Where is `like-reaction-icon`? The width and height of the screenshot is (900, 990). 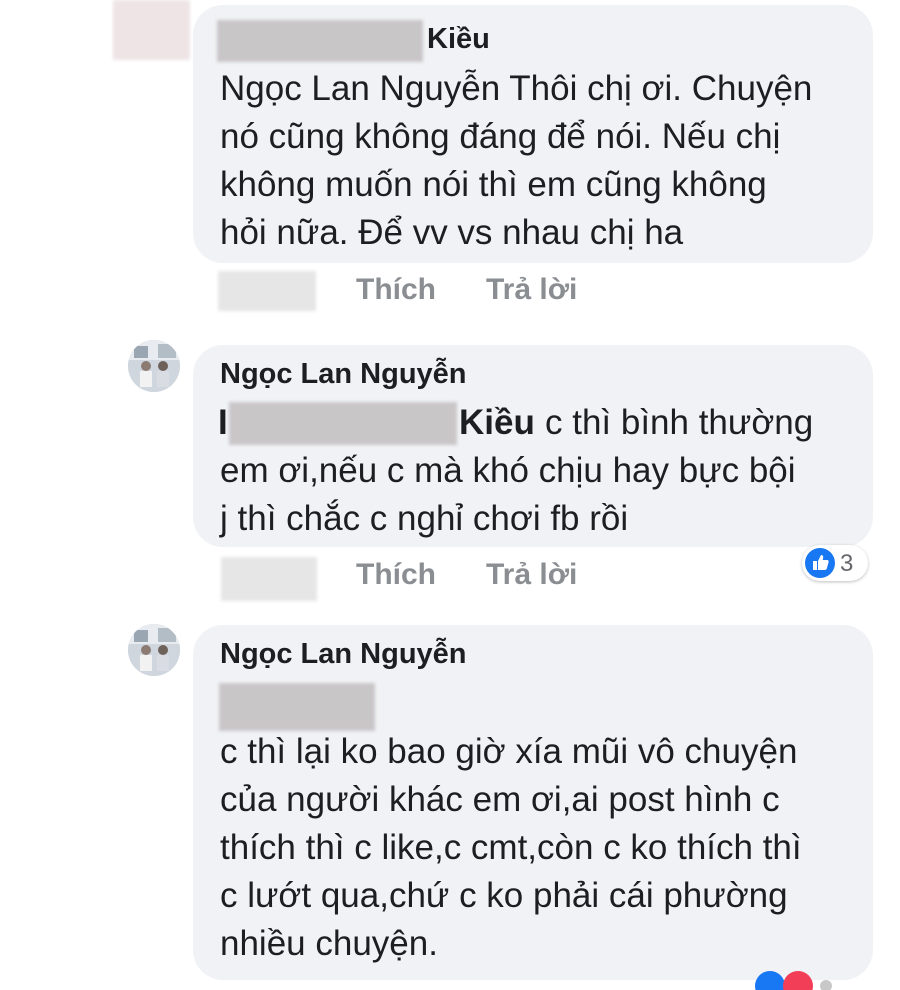
like-reaction-icon is located at coordinates (820, 563).